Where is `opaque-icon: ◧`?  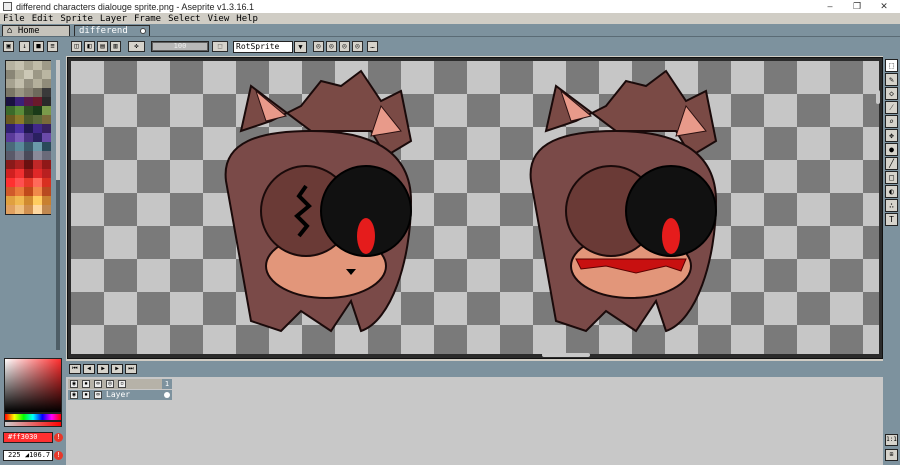
opaque-icon: ◧ is located at coordinates (89, 46).